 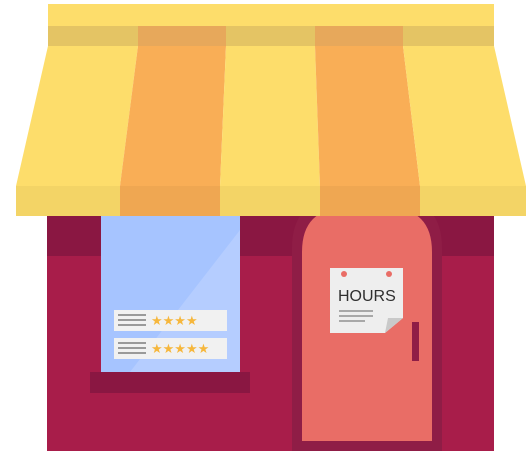 I want to click on review-card: ★★★★★, so click(x=170, y=348).